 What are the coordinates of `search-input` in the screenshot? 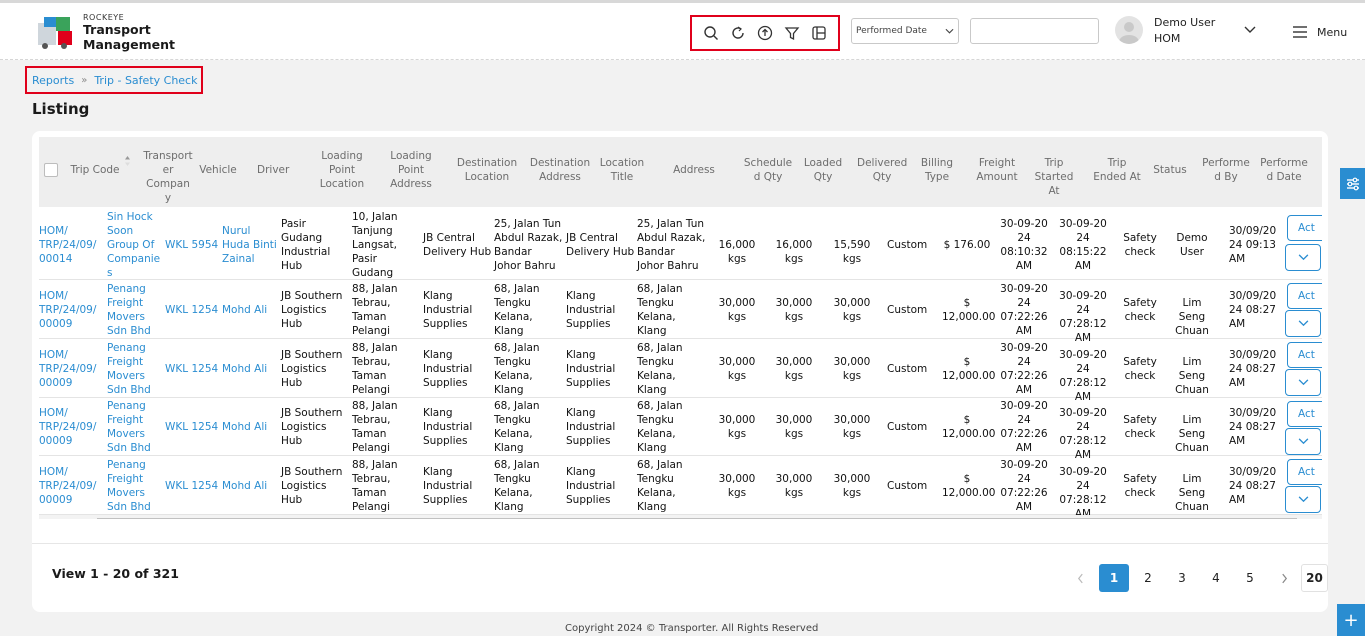 It's located at (1034, 31).